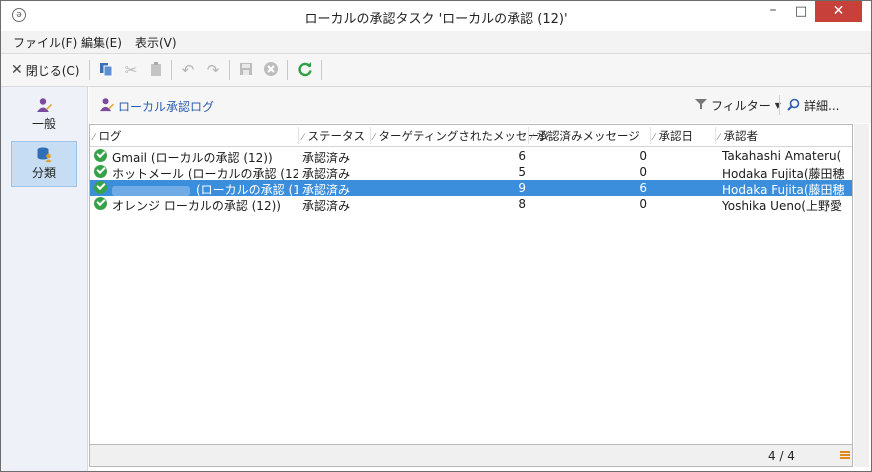  What do you see at coordinates (151, 190) in the screenshot?
I see `redacted-text` at bounding box center [151, 190].